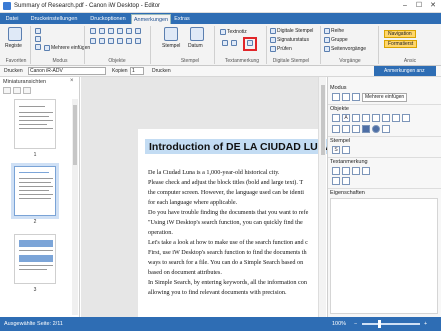 The height and width of the screenshot is (331, 441). I want to click on gruppe-button: Gruppe, so click(336, 40).